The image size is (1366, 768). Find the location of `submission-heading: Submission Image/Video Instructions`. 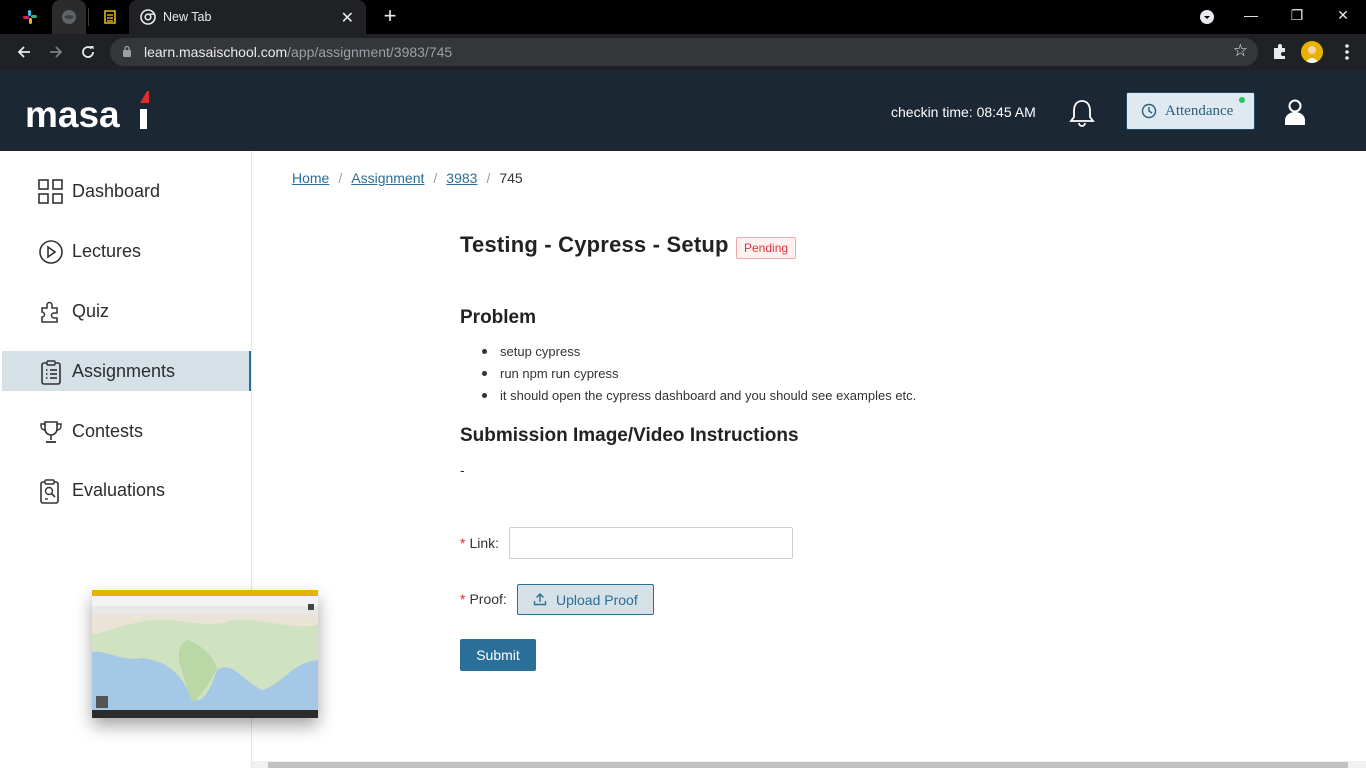

submission-heading: Submission Image/Video Instructions is located at coordinates (629, 435).